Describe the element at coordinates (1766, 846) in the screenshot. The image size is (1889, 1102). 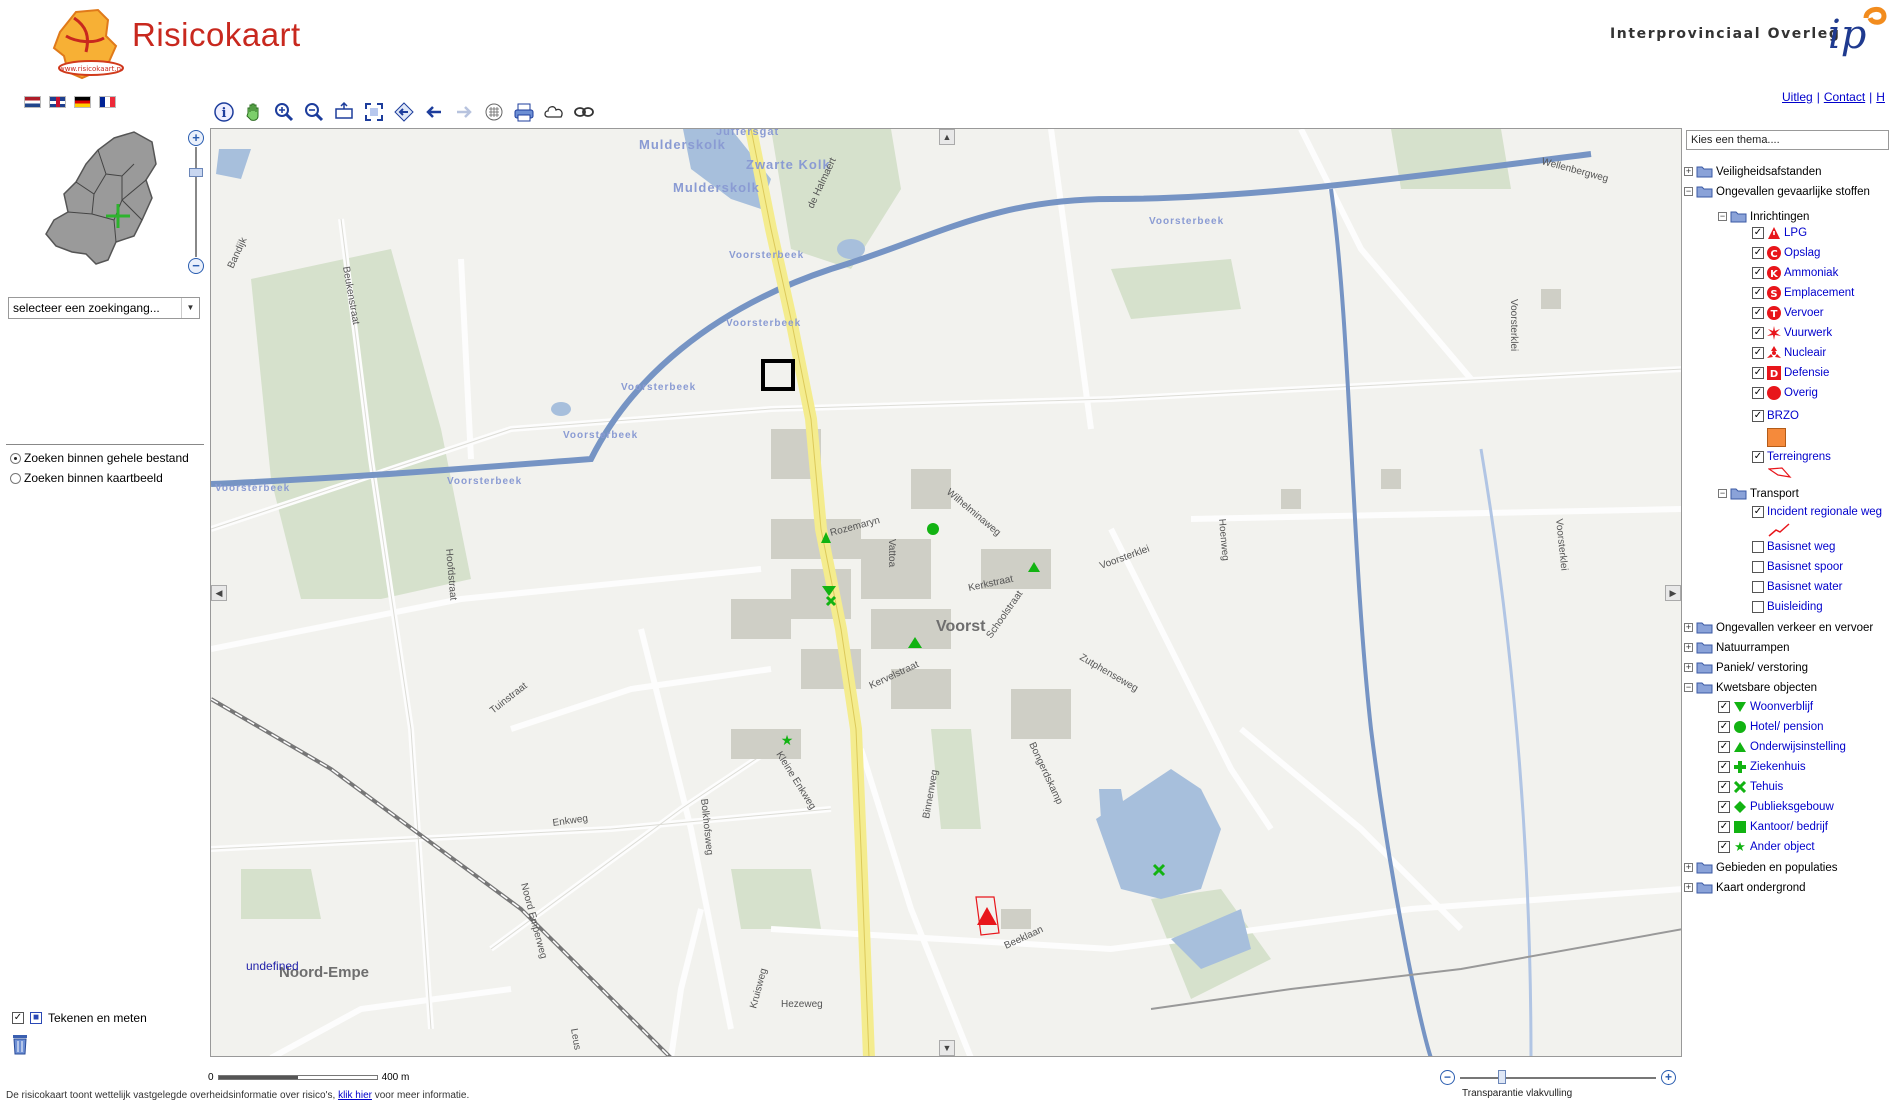
I see `legend-item-ander-object: ✓ ★ Ander object` at that location.